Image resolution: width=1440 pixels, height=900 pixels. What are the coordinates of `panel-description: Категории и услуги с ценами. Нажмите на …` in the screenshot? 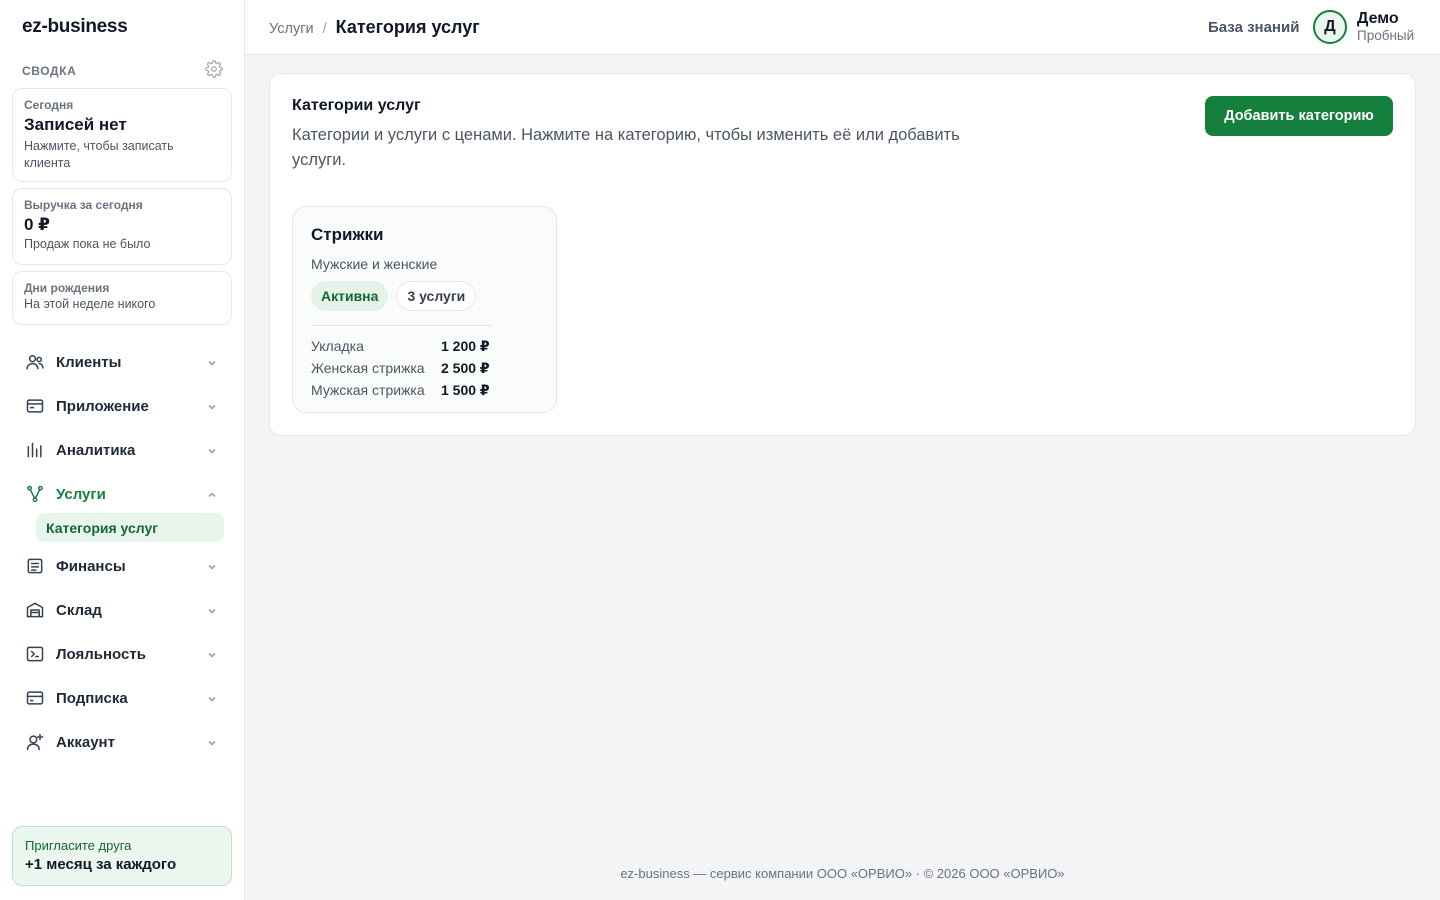 It's located at (626, 147).